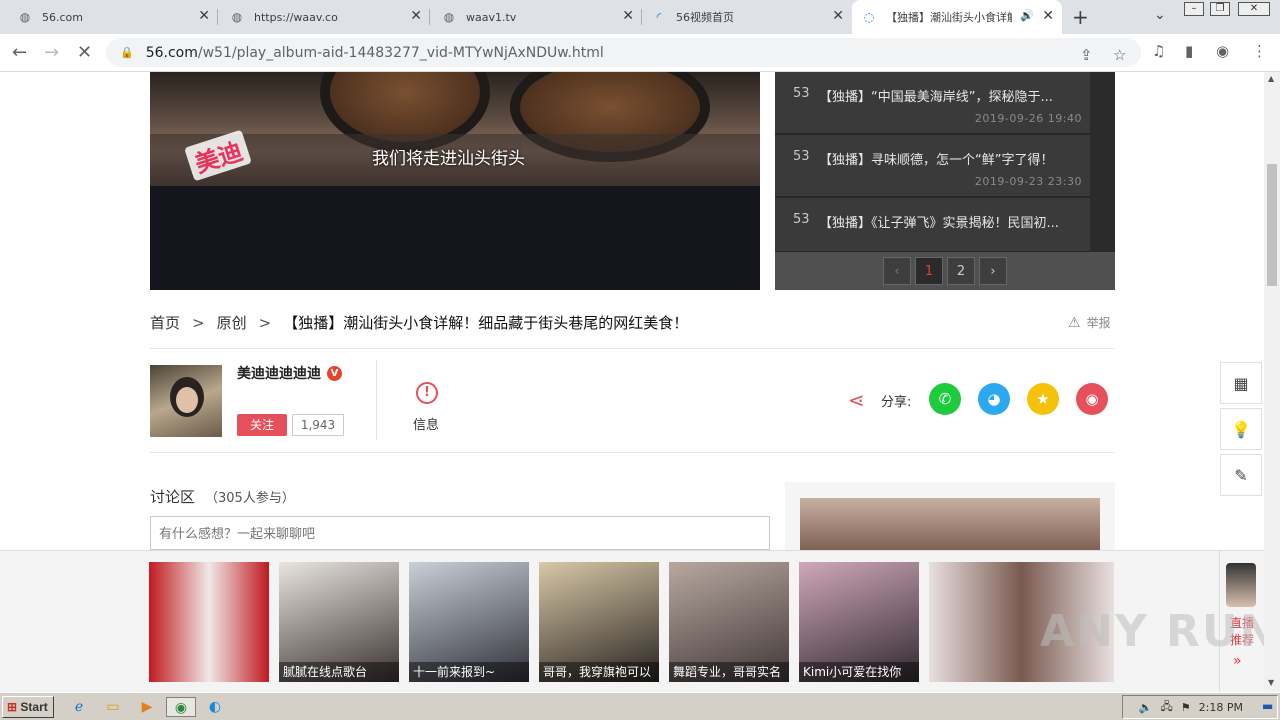  What do you see at coordinates (334, 373) in the screenshot?
I see `verified-badge-icon: V` at bounding box center [334, 373].